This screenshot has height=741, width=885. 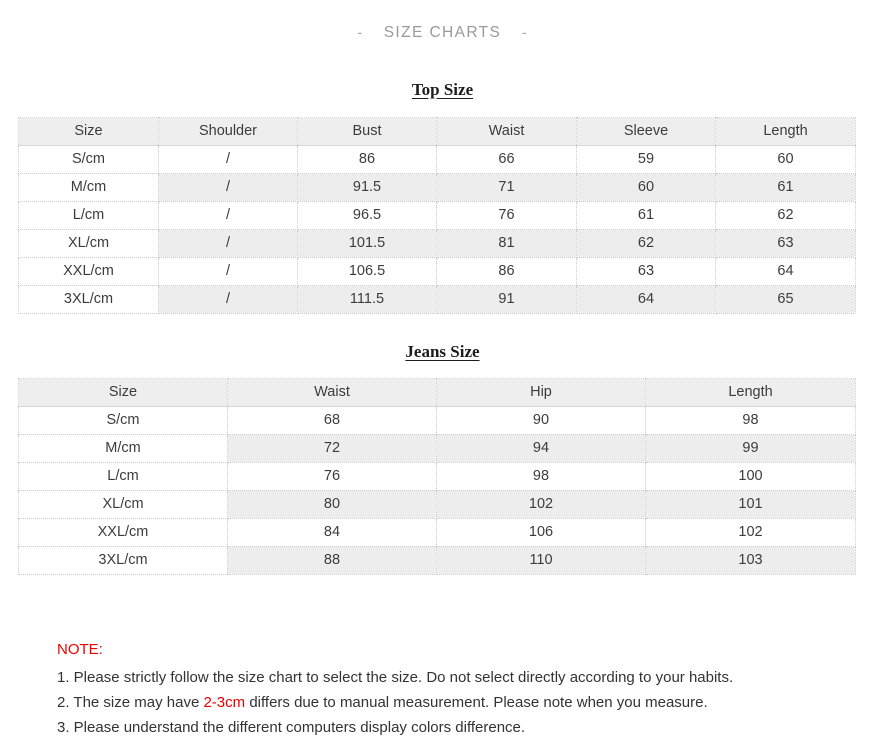 I want to click on value-cell: 94, so click(x=541, y=448).